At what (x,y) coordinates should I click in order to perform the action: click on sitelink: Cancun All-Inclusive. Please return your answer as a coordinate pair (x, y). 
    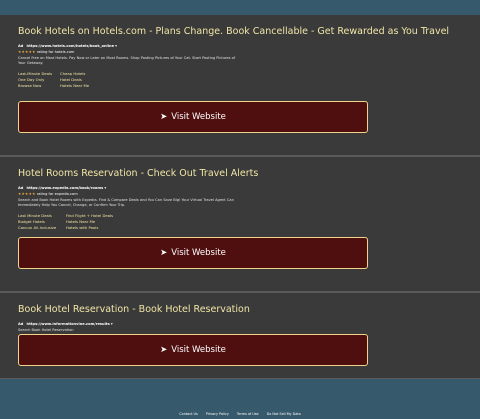
    Looking at the image, I should click on (42, 228).